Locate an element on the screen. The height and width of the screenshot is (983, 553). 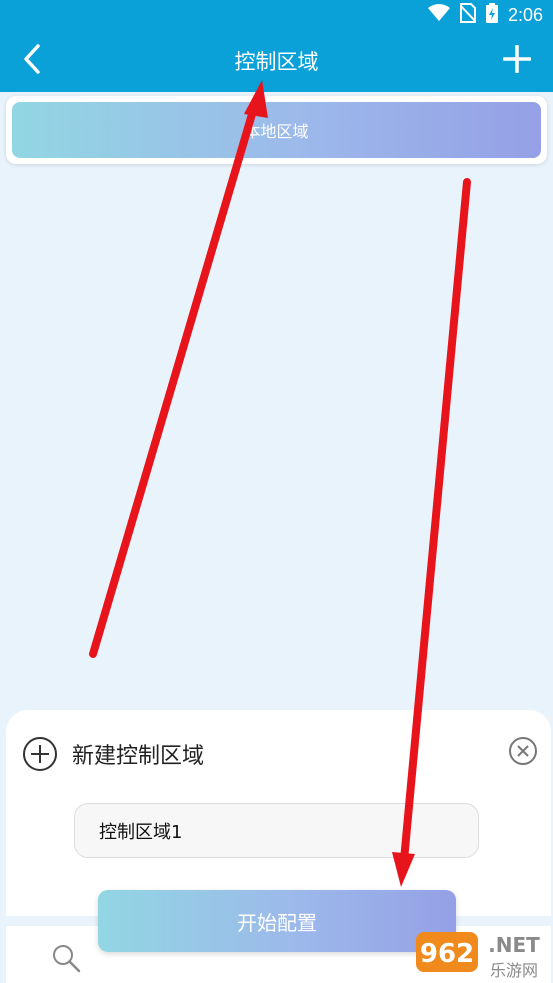
plus-icon is located at coordinates (517, 60).